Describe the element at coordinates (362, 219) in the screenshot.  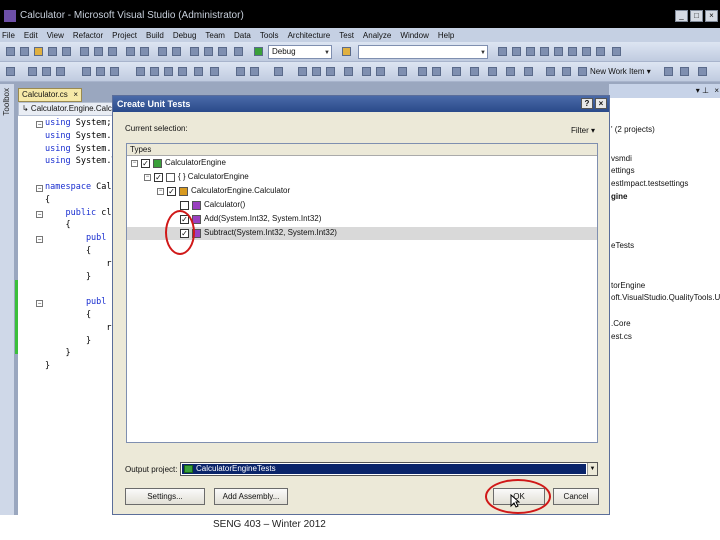
I see `tree-node: ✓ Add(System.Int32, System.Int32)` at that location.